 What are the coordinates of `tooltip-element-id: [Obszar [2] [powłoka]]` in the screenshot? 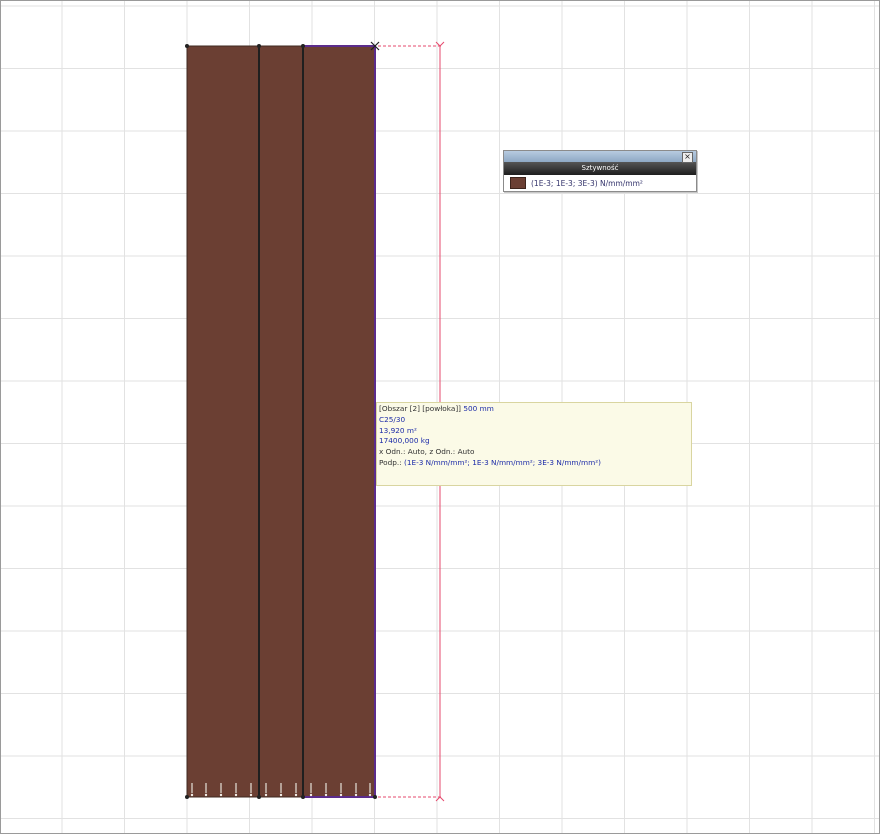 It's located at (420, 408).